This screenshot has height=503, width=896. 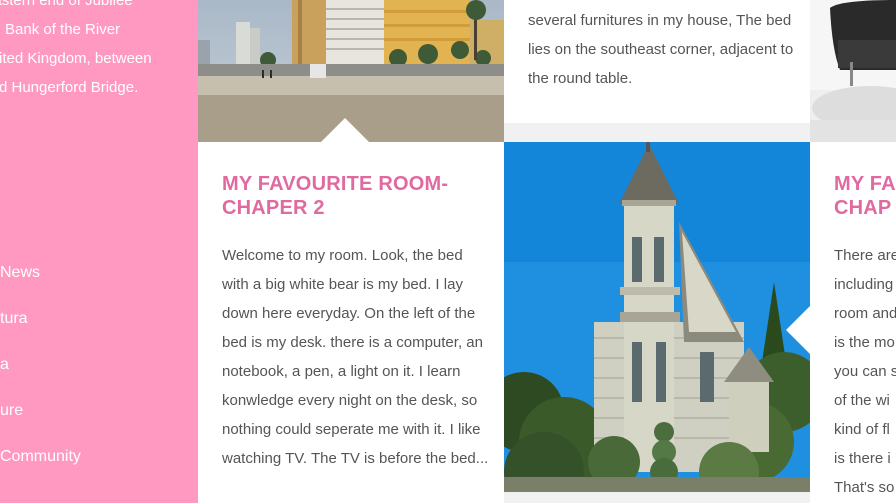 I want to click on nav-item-community: Community, so click(x=40, y=457).